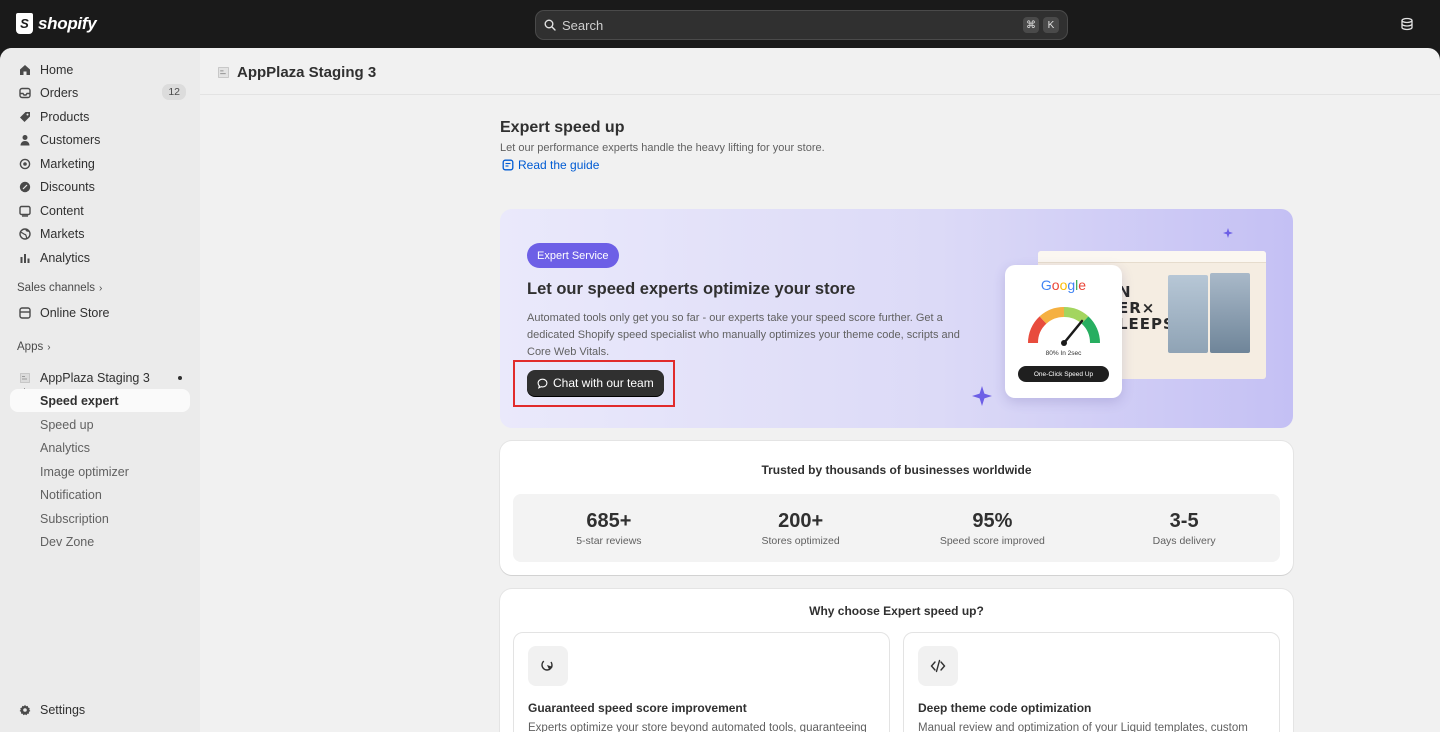 The width and height of the screenshot is (1440, 732). Describe the element at coordinates (548, 666) in the screenshot. I see `cursor-click-icon` at that location.